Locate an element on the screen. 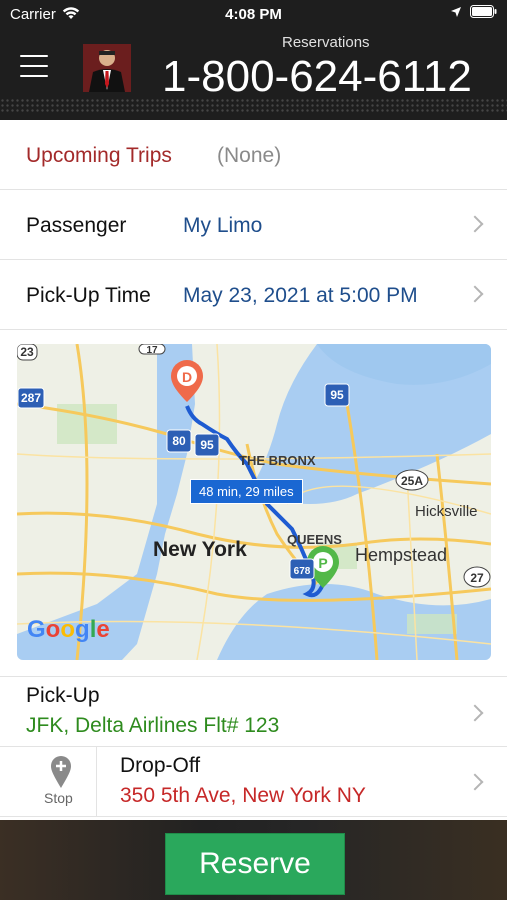  status-bar: Carrier 4:08 PM is located at coordinates (253, 14).